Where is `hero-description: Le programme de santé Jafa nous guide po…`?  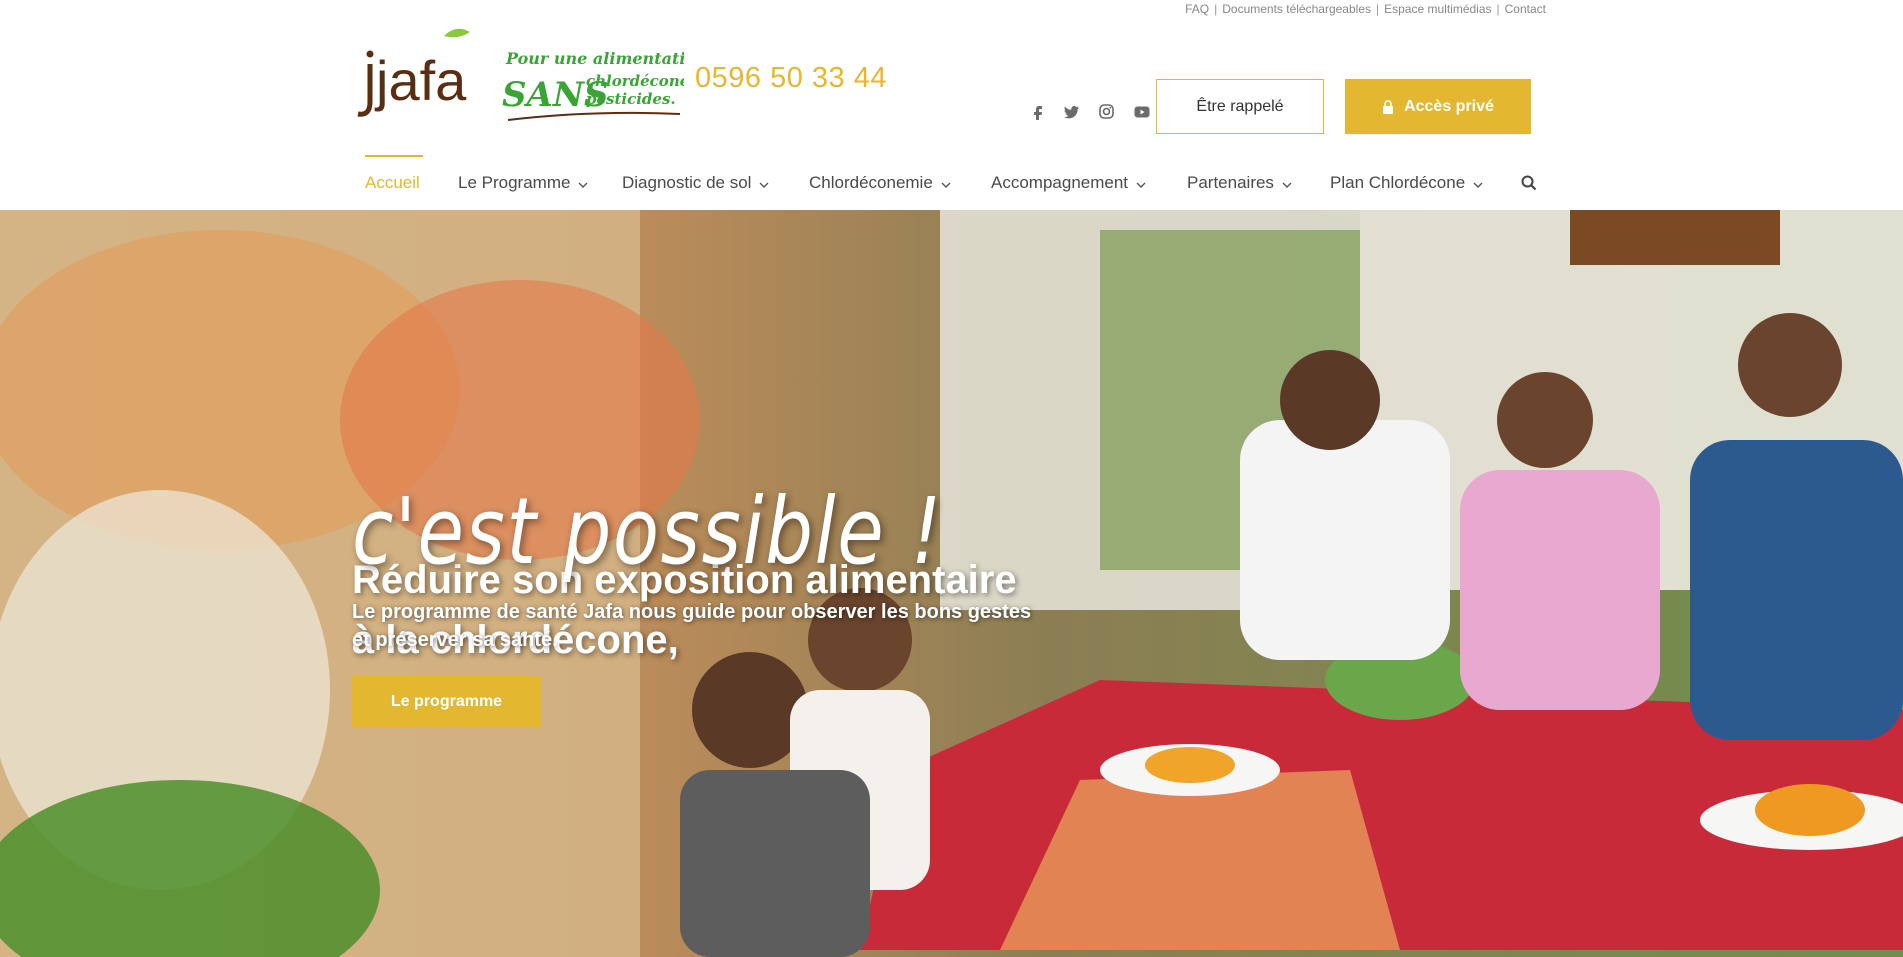
hero-description: Le programme de santé Jafa nous guide po… is located at coordinates (692, 626).